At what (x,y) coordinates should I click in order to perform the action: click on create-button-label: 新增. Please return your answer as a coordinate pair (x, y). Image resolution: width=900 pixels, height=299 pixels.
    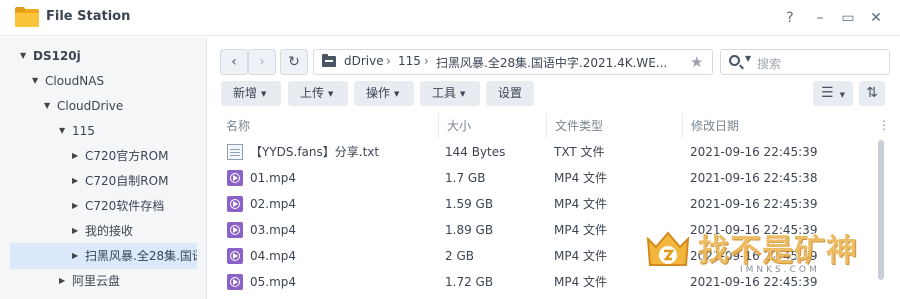
    Looking at the image, I should click on (245, 93).